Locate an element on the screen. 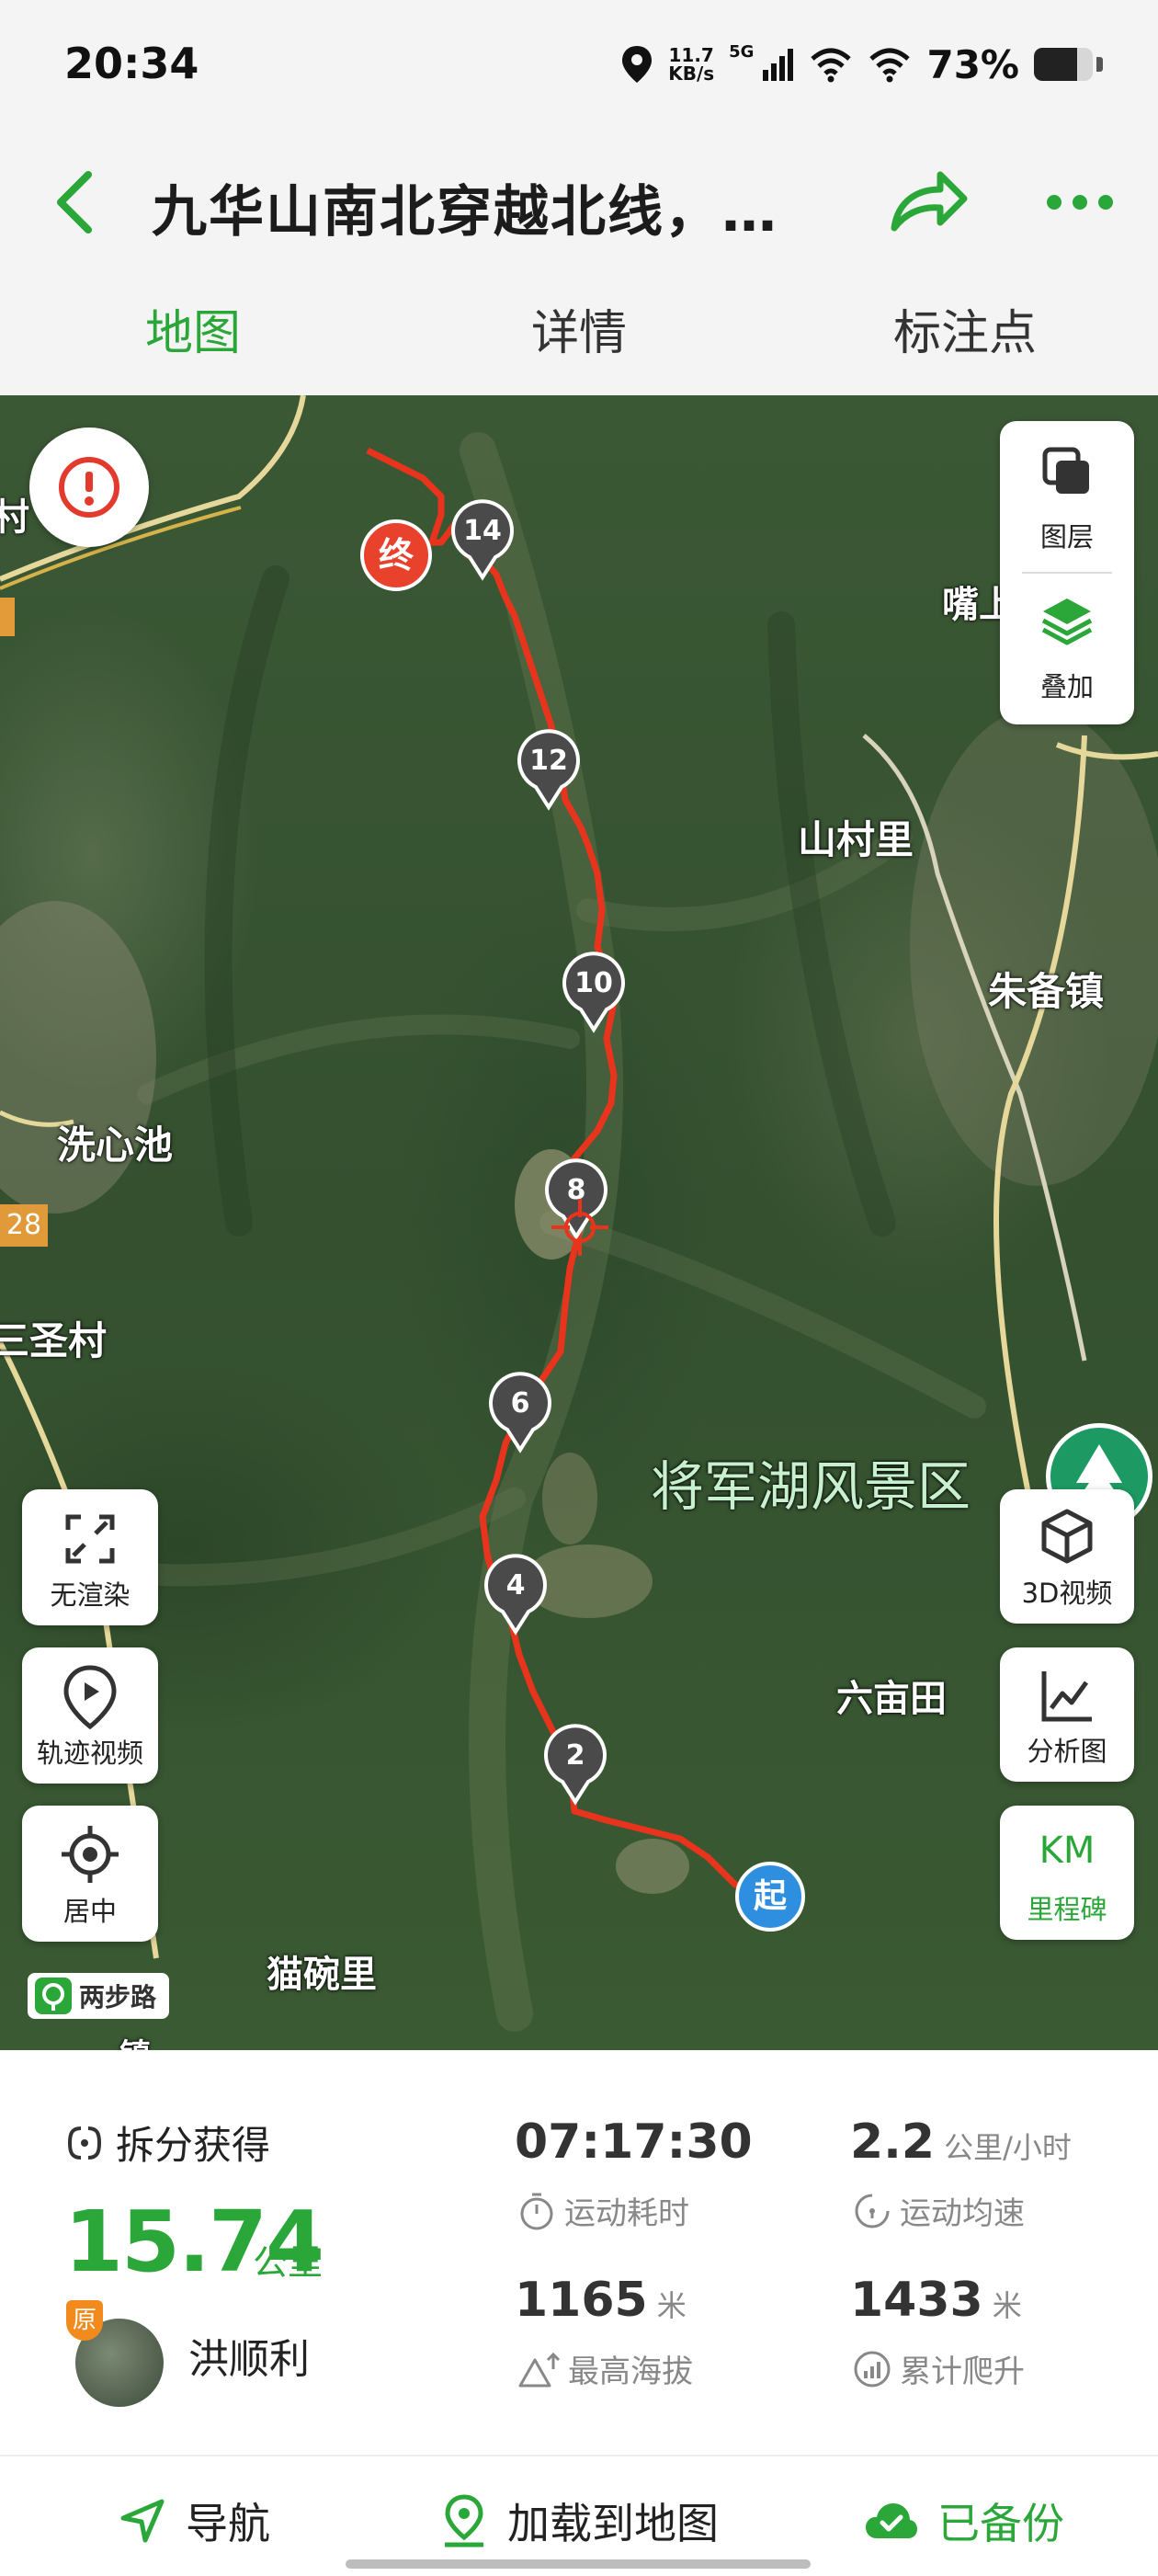 The height and width of the screenshot is (2576, 1158). navigate-button: 导航 is located at coordinates (194, 2521).